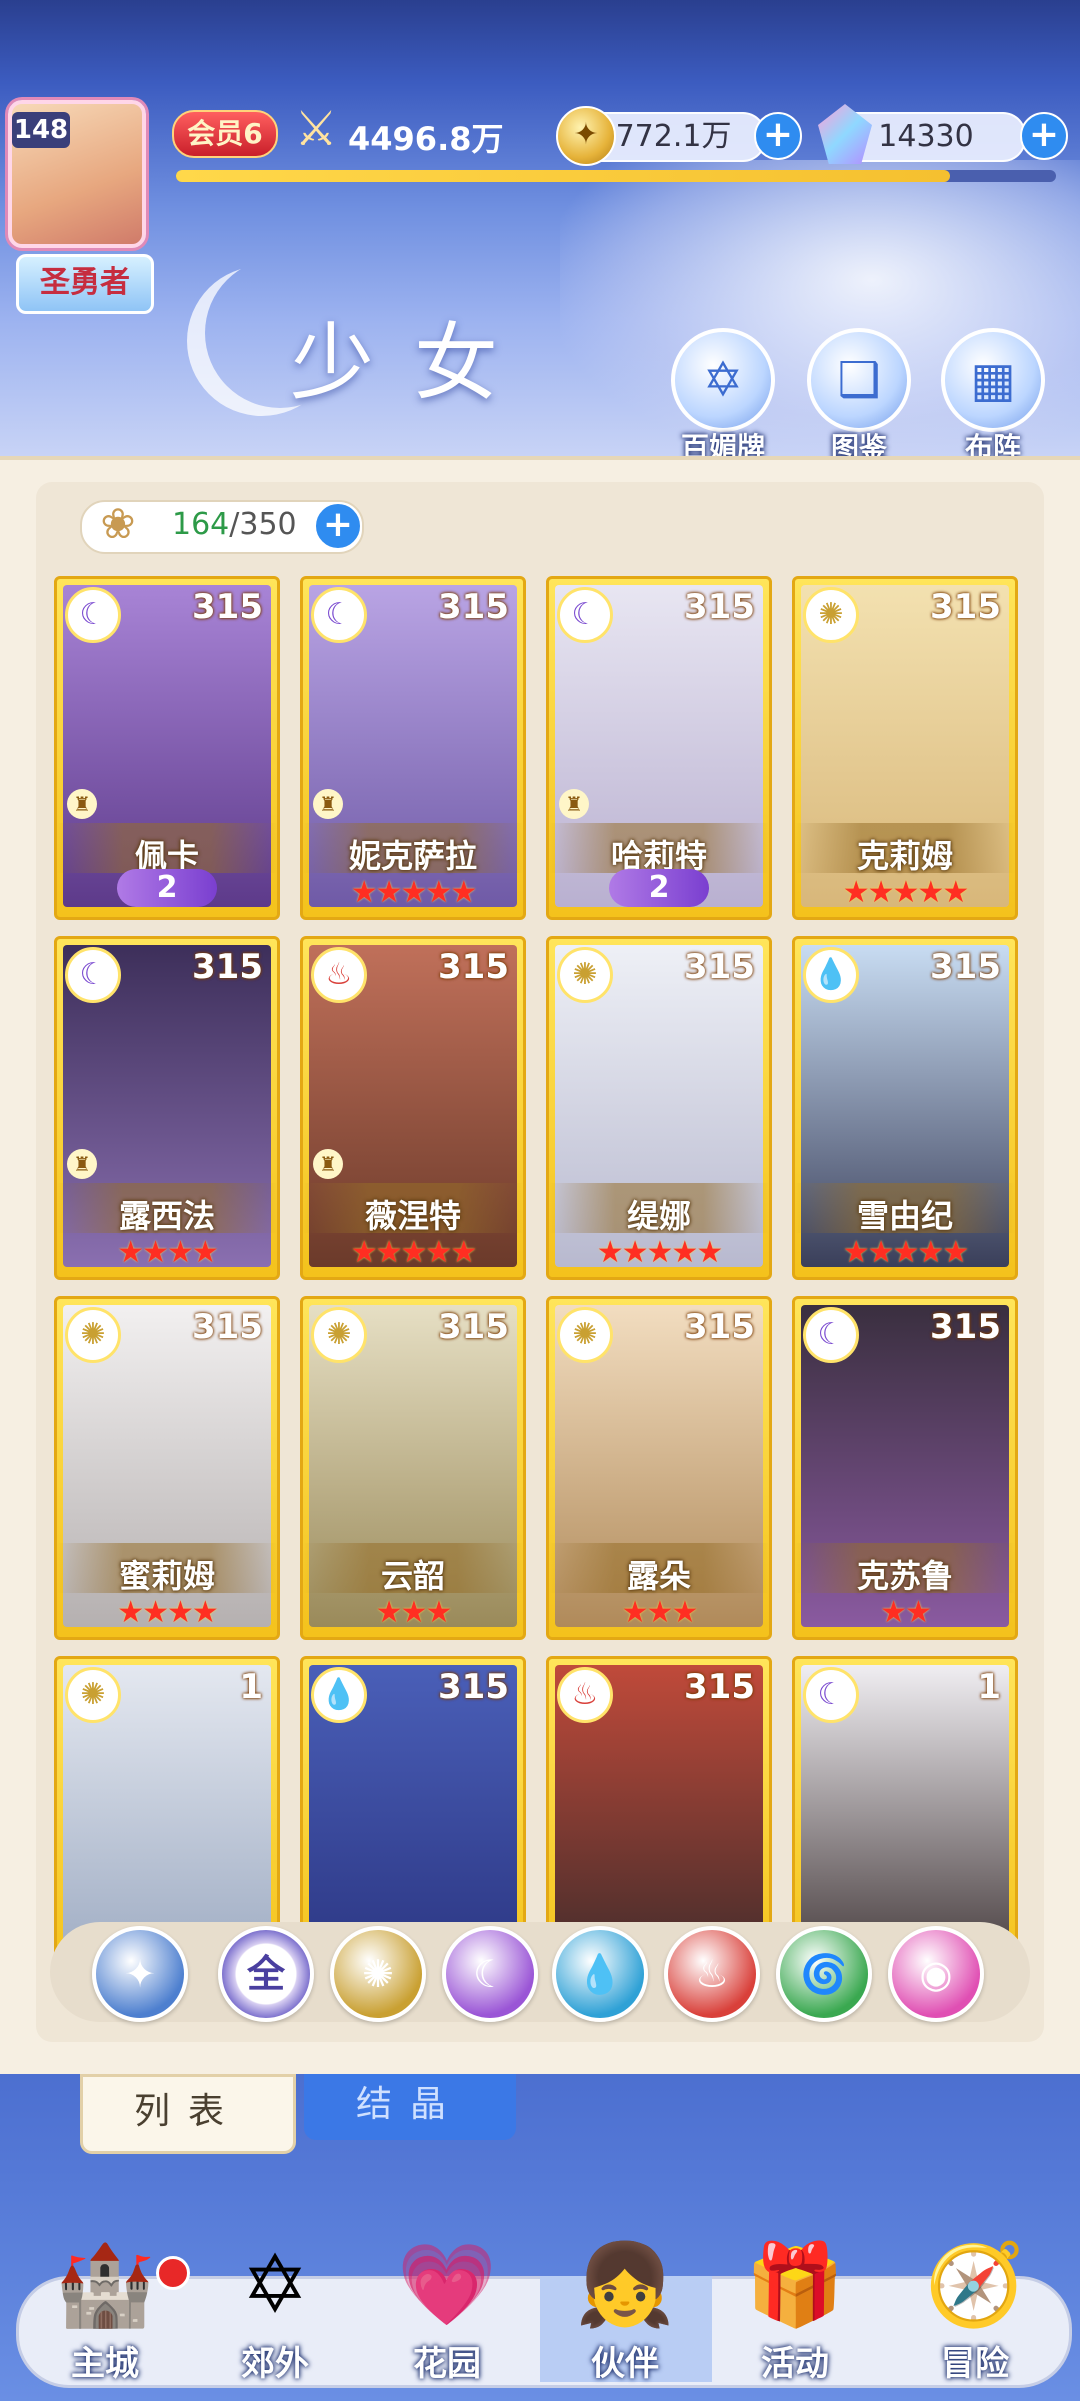 The image size is (1080, 2401). I want to click on star-rating: ★★★, so click(414, 1612).